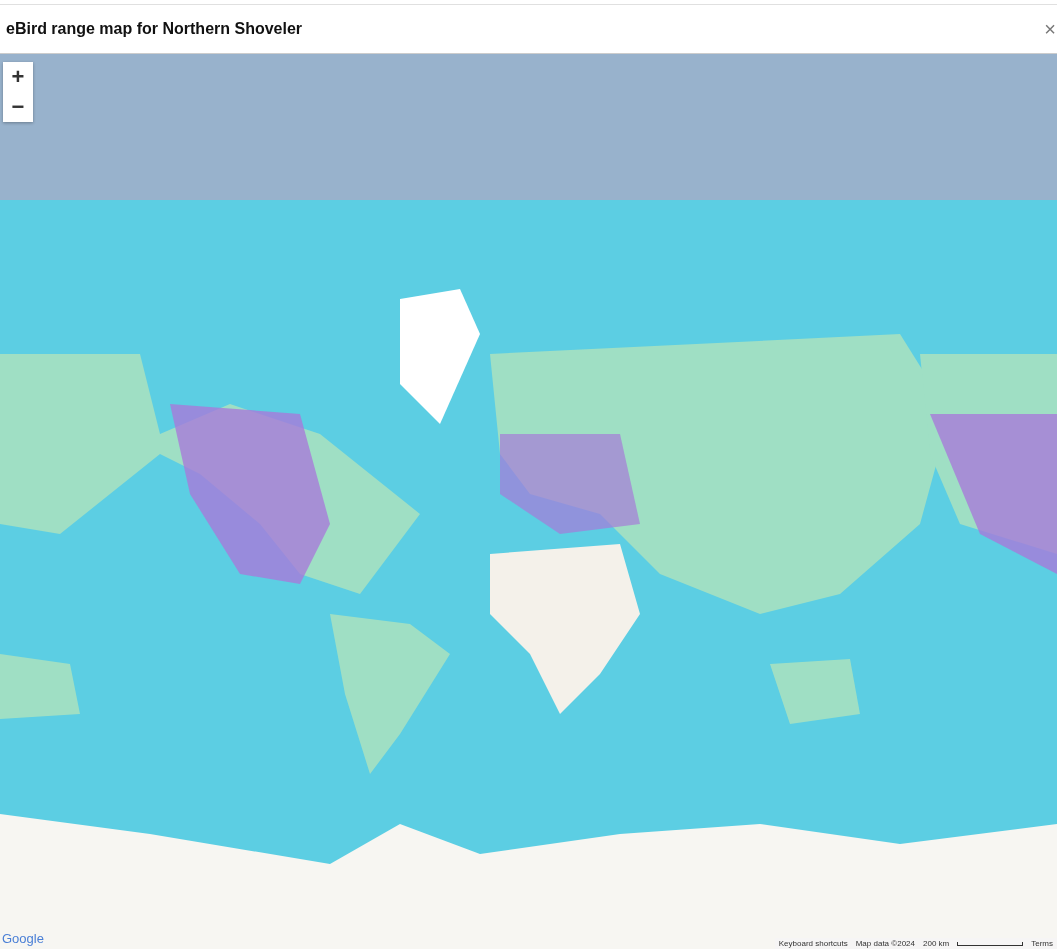 This screenshot has height=949, width=1057. What do you see at coordinates (936, 943) in the screenshot?
I see `scale-label: 200 km` at bounding box center [936, 943].